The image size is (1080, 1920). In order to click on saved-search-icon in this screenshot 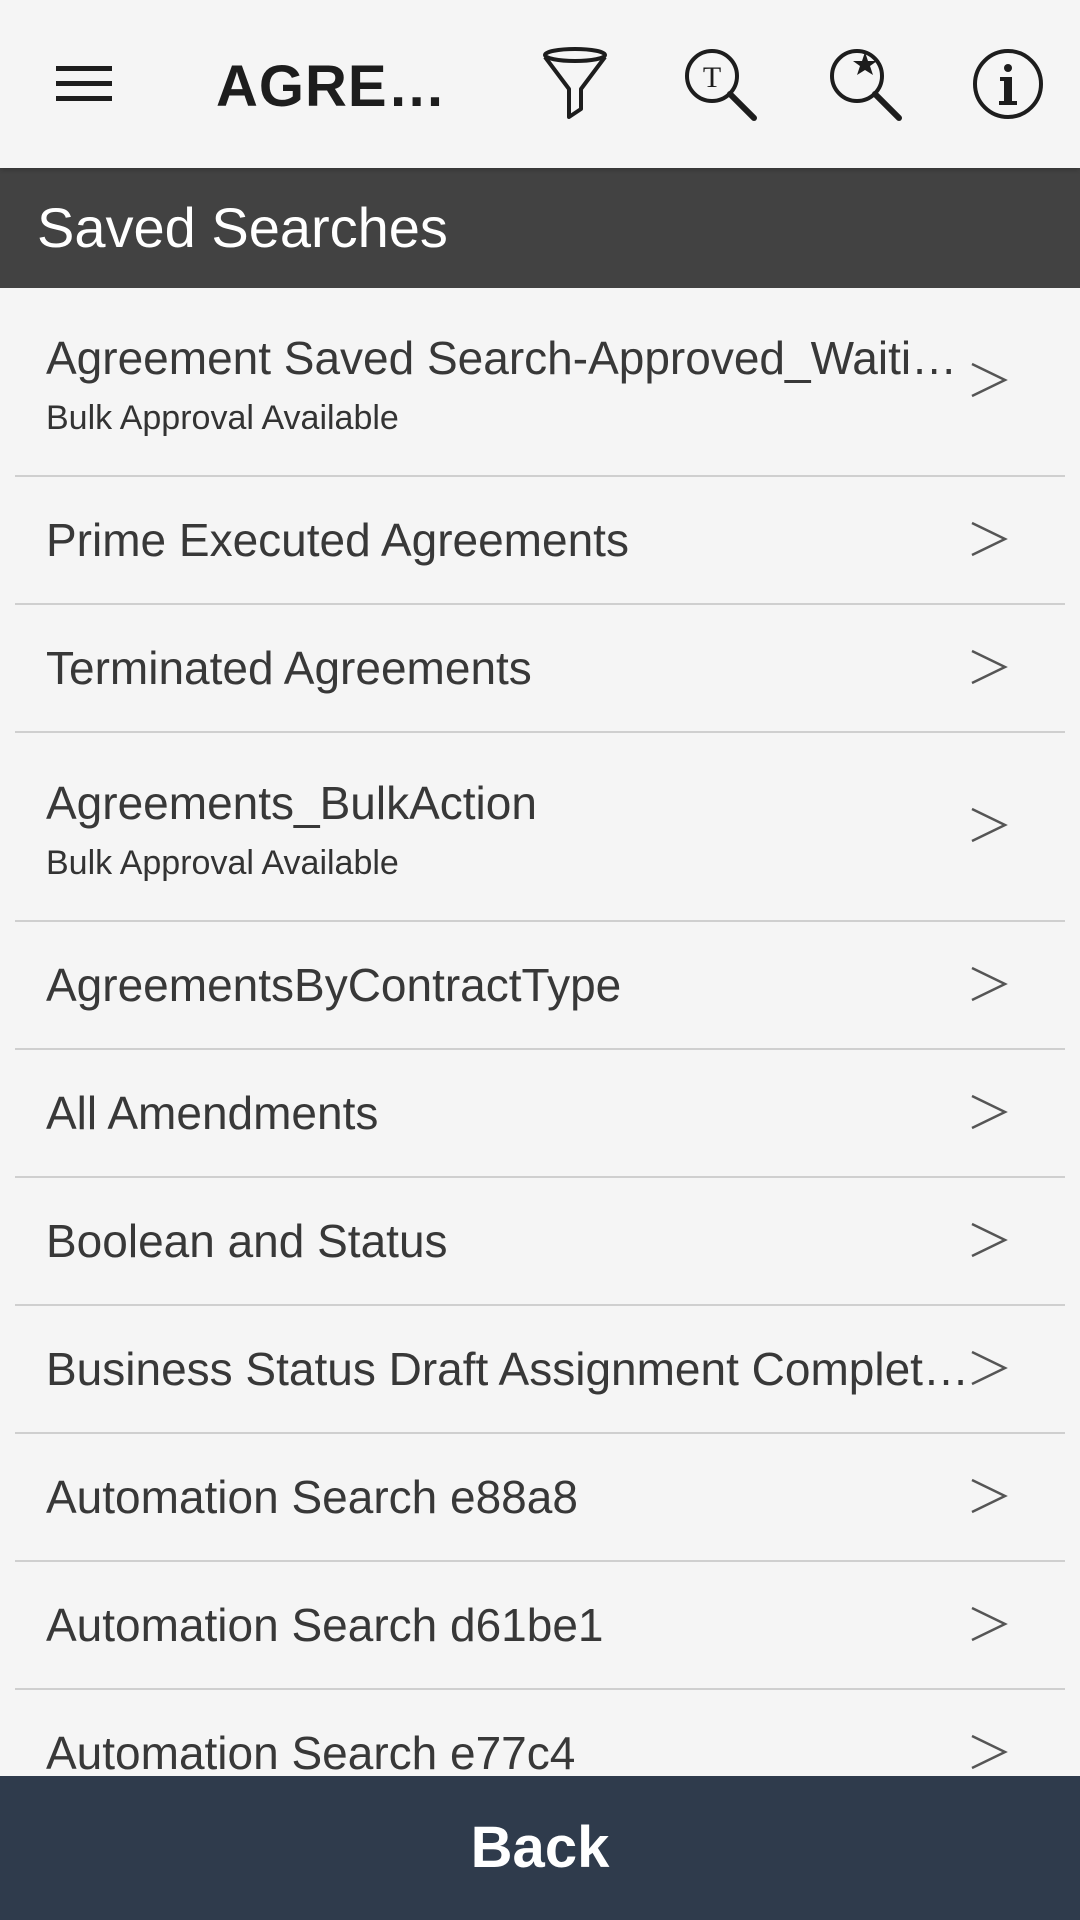, I will do `click(865, 84)`.